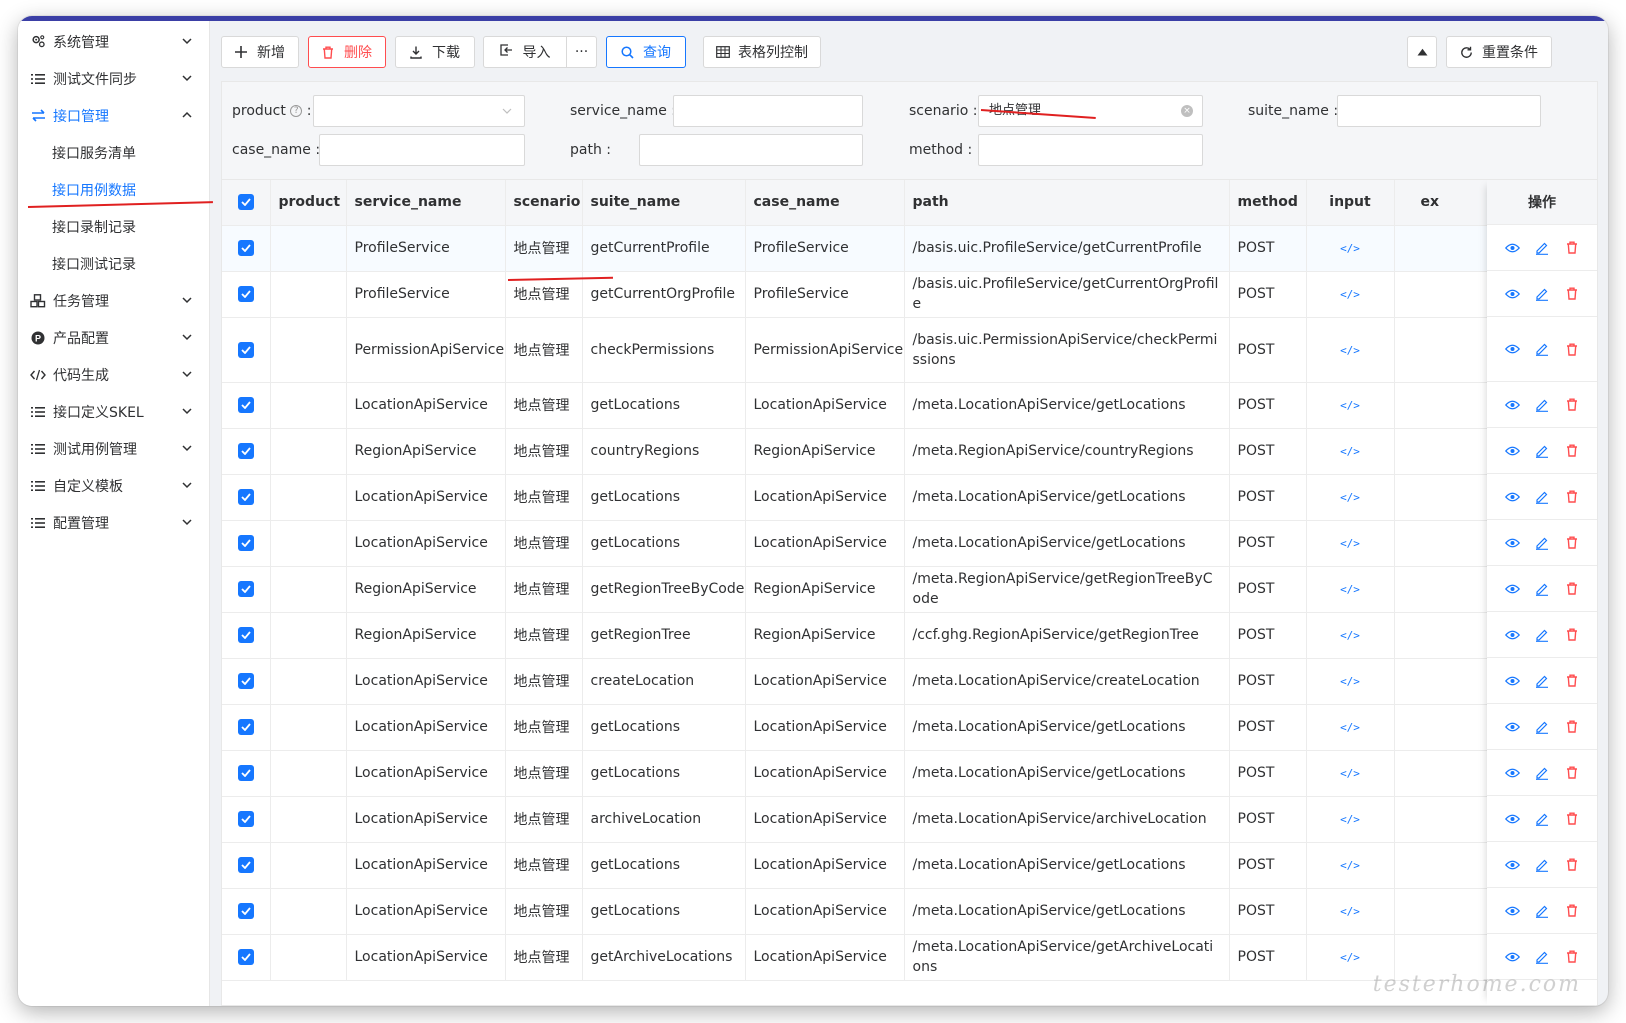  I want to click on sidebar-item-code-gen: 代码生成, so click(113, 374).